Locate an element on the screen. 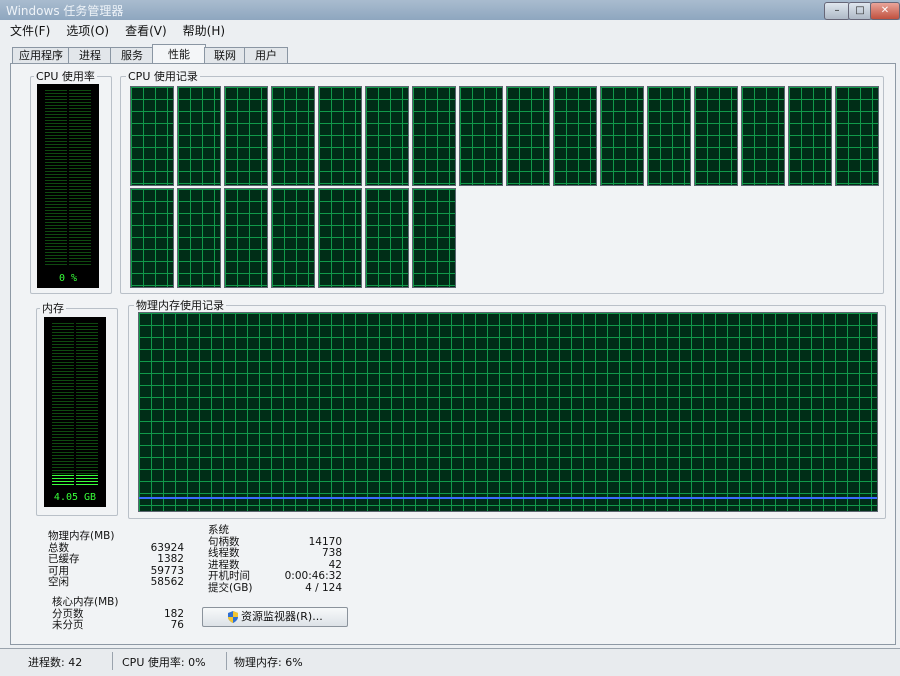 This screenshot has height=676, width=900. title-bar: Windows 任务管理器 – □ ✕ is located at coordinates (450, 10).